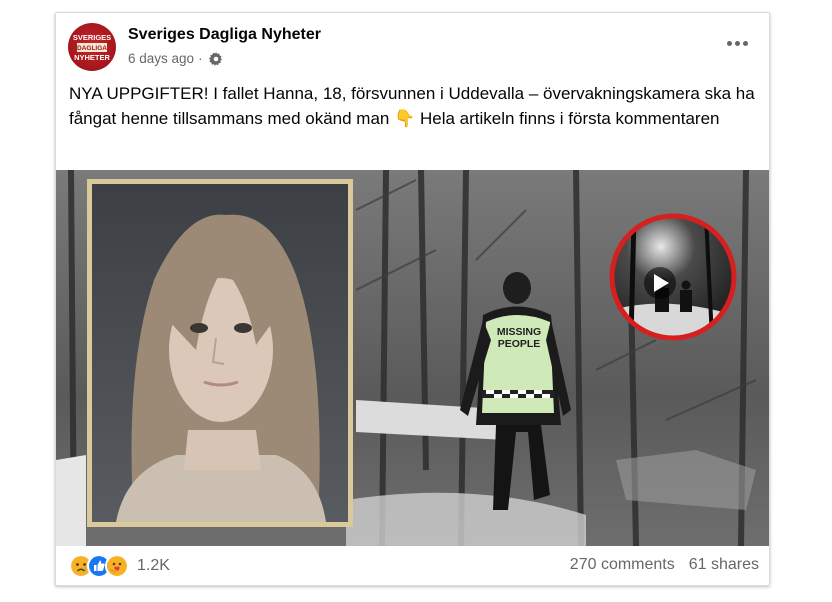 The width and height of the screenshot is (832, 602). Describe the element at coordinates (92, 57) in the screenshot. I see `logo-line3: NYHETER` at that location.